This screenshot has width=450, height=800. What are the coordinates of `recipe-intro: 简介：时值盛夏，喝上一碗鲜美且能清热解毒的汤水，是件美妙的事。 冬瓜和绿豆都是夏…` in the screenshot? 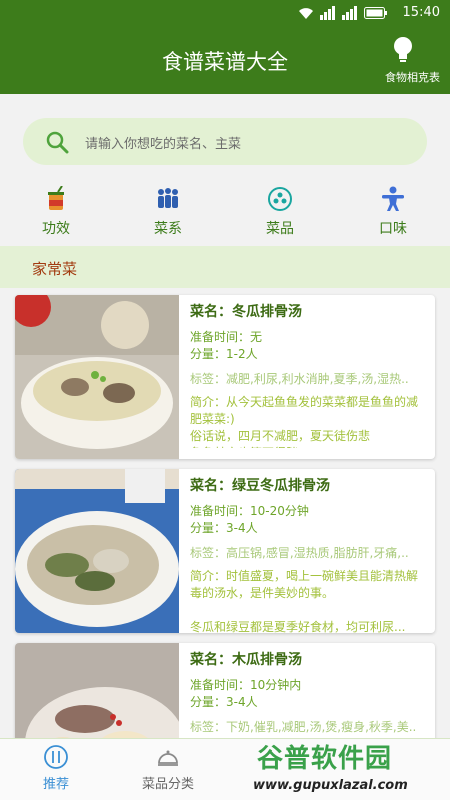 It's located at (304, 601).